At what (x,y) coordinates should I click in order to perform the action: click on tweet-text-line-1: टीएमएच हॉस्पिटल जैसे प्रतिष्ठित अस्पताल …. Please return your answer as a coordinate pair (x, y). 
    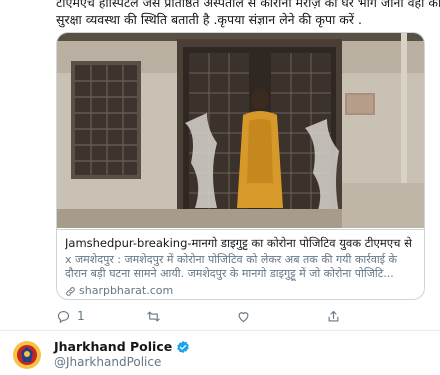
    Looking at the image, I should click on (248, 5).